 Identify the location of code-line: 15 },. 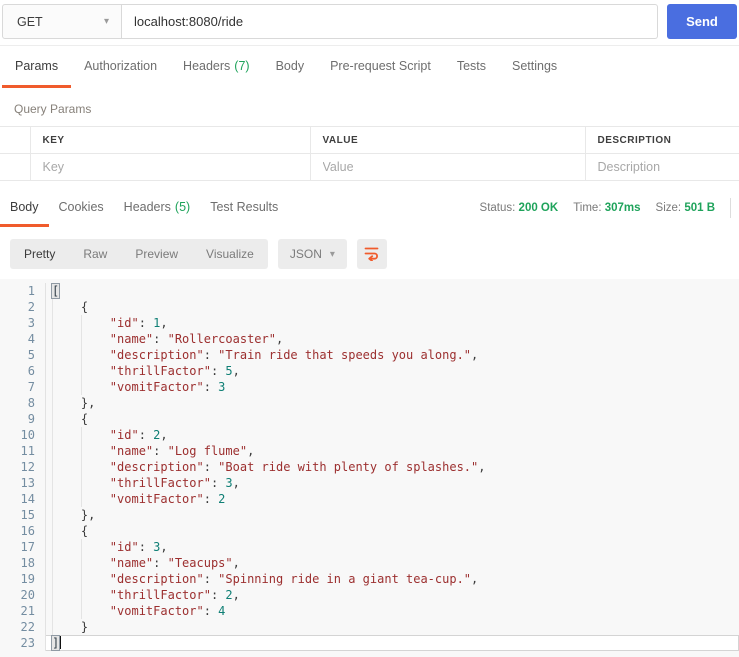
(369, 515).